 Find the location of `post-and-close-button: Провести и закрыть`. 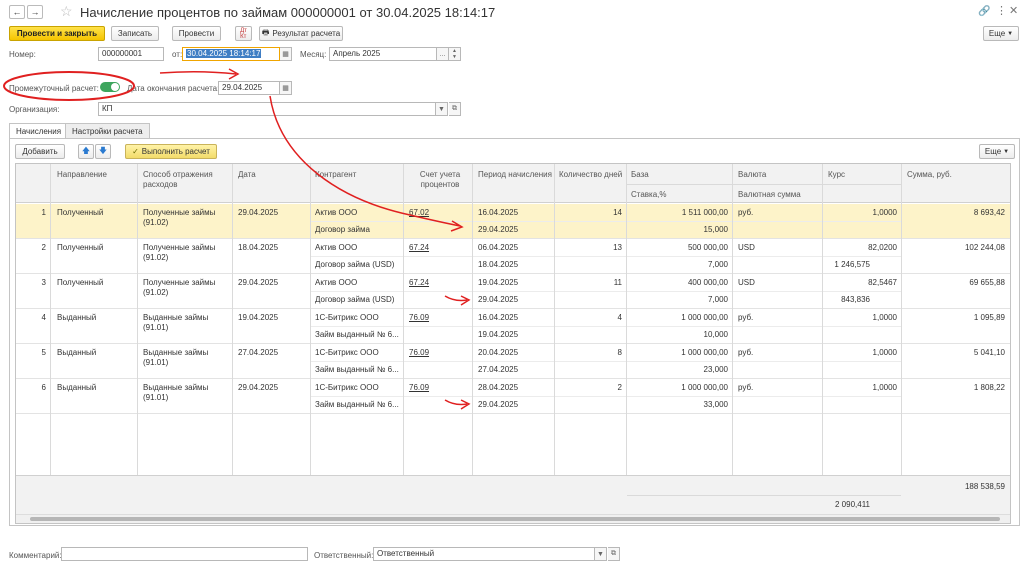

post-and-close-button: Провести и закрыть is located at coordinates (57, 33).